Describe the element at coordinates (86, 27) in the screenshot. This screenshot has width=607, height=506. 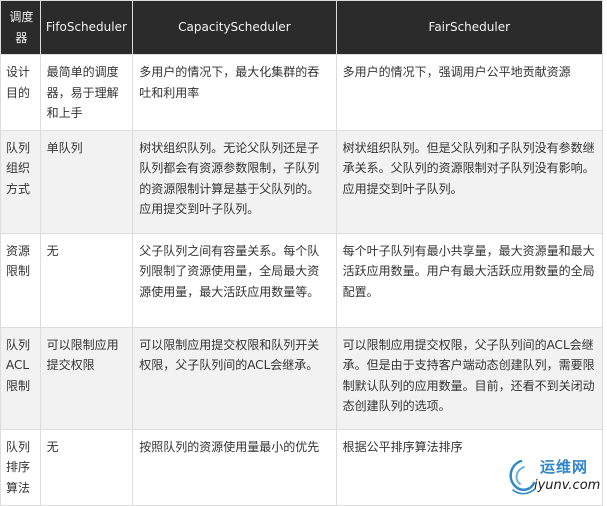
I see `header-fifo: FifoScheduler` at that location.